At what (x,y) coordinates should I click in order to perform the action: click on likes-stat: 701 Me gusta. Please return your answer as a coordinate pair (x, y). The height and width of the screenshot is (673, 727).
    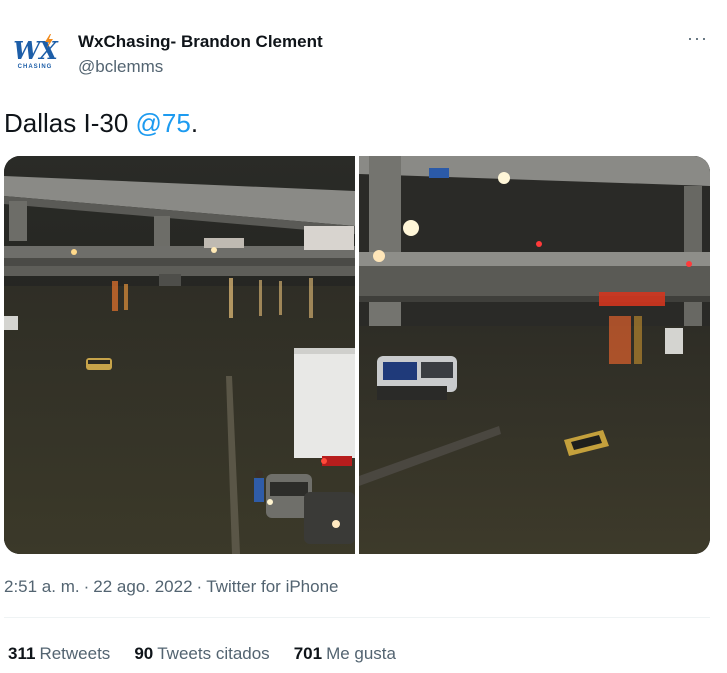
    Looking at the image, I should click on (345, 654).